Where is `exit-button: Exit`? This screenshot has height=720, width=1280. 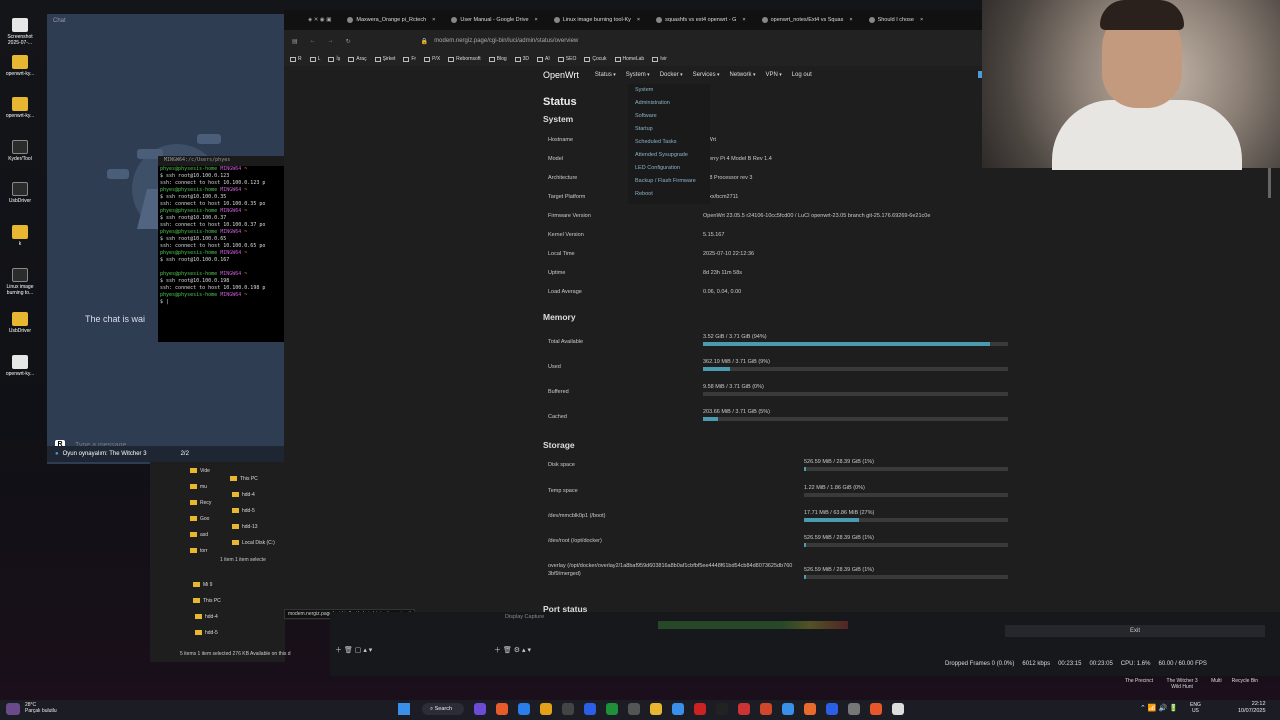
exit-button: Exit is located at coordinates (1135, 631).